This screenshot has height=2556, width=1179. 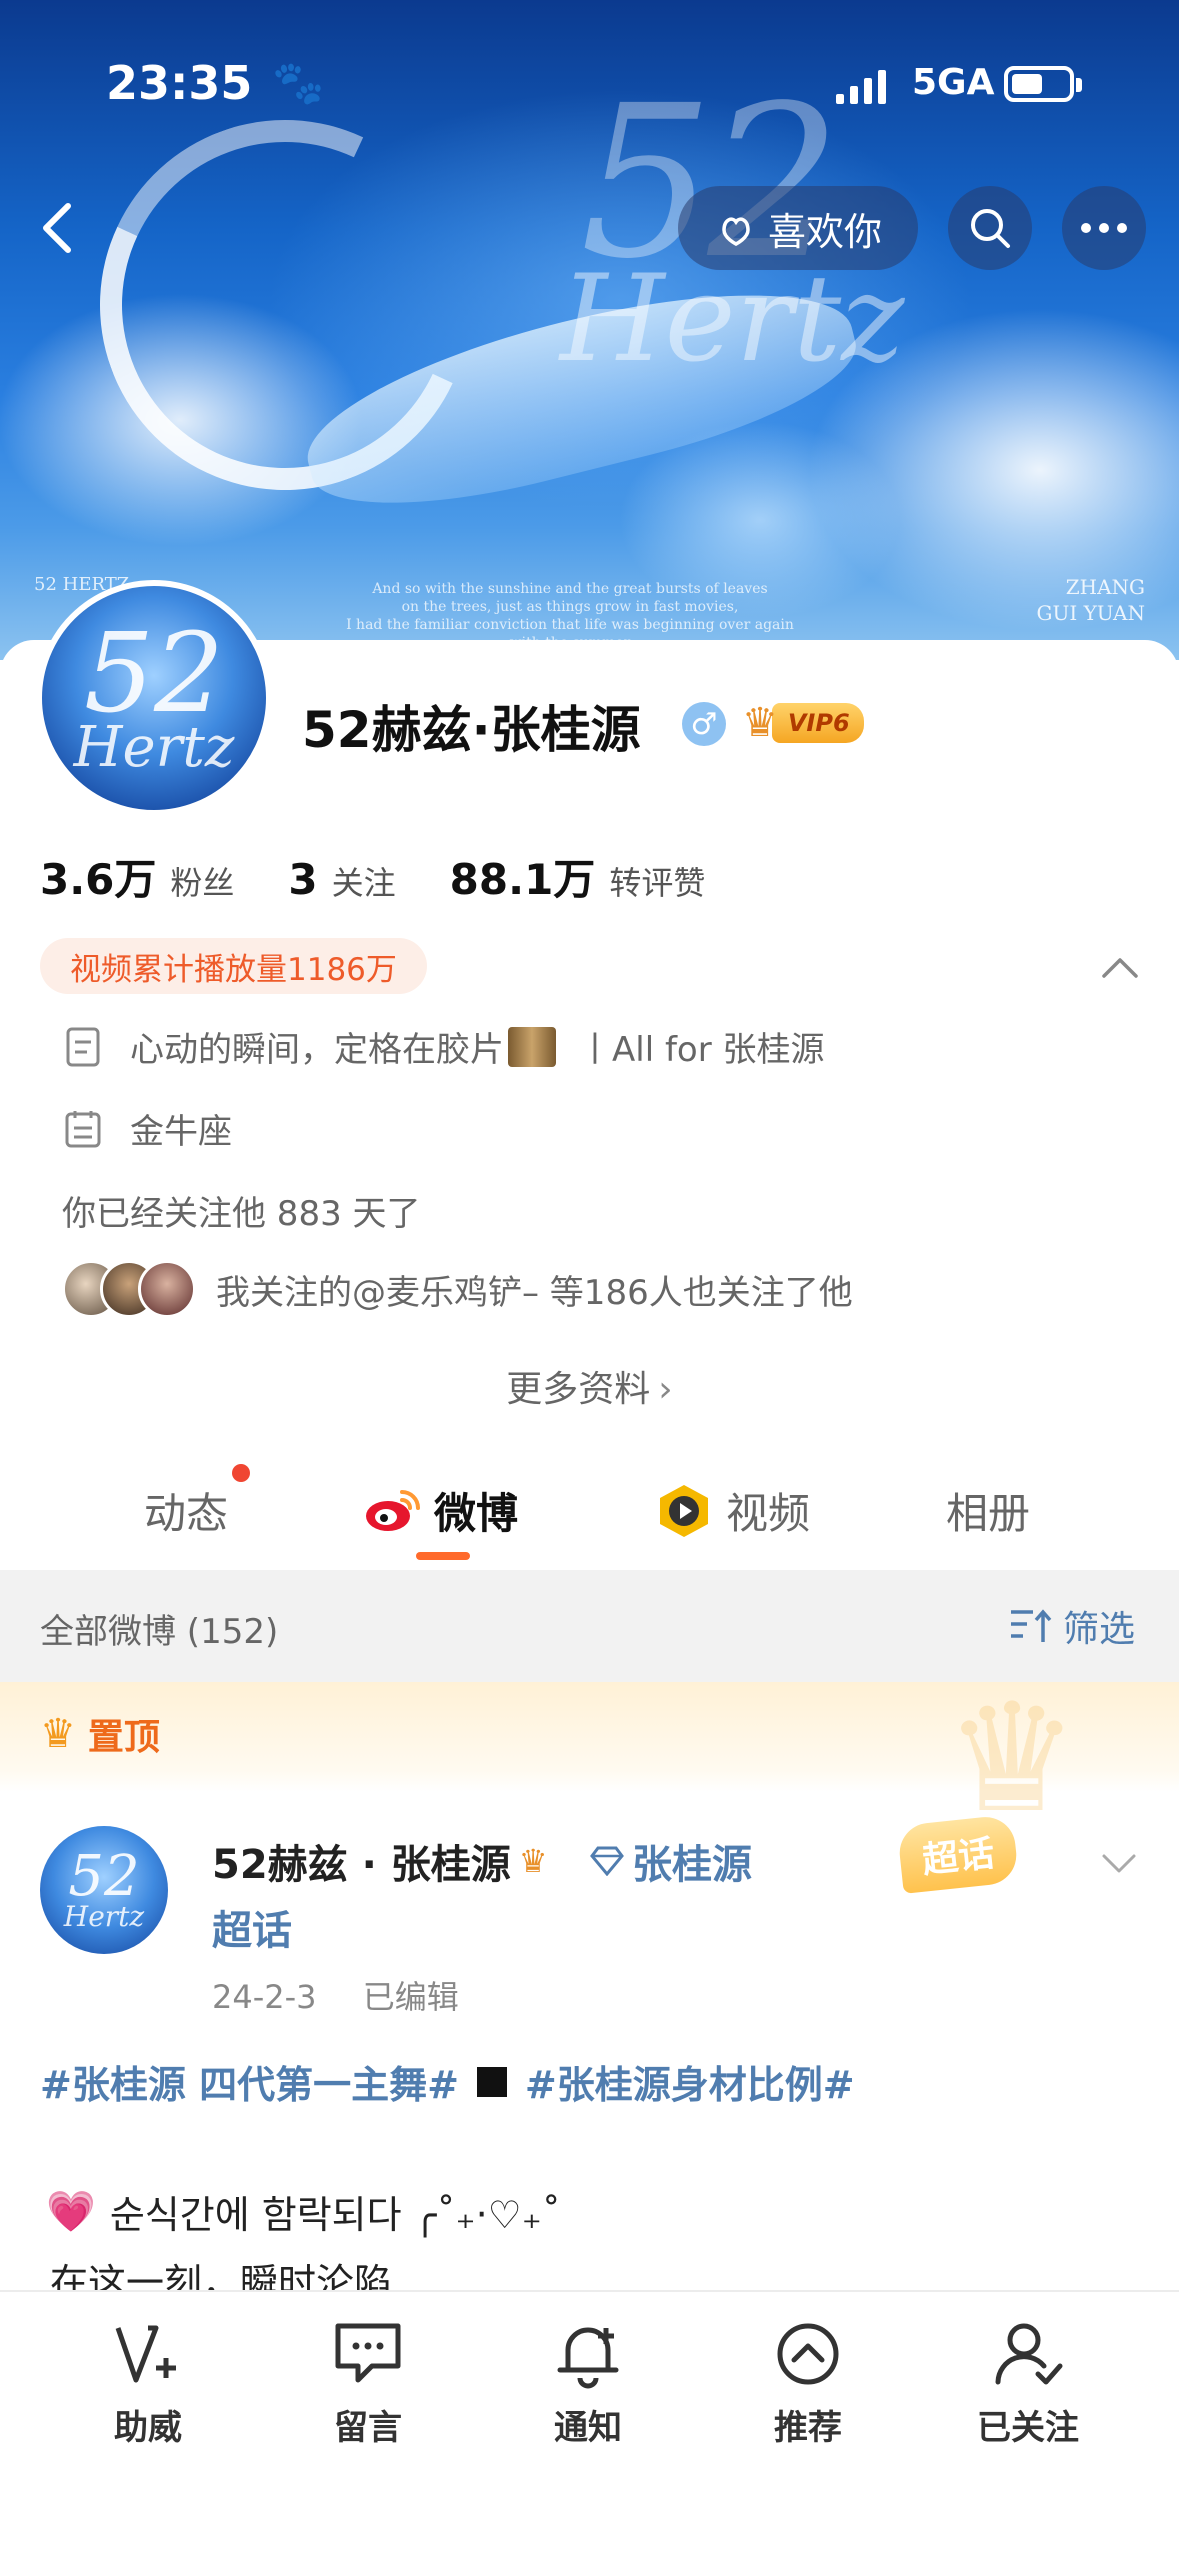 What do you see at coordinates (1105, 587) in the screenshot?
I see `banner-corner-right-line: ZHANG` at bounding box center [1105, 587].